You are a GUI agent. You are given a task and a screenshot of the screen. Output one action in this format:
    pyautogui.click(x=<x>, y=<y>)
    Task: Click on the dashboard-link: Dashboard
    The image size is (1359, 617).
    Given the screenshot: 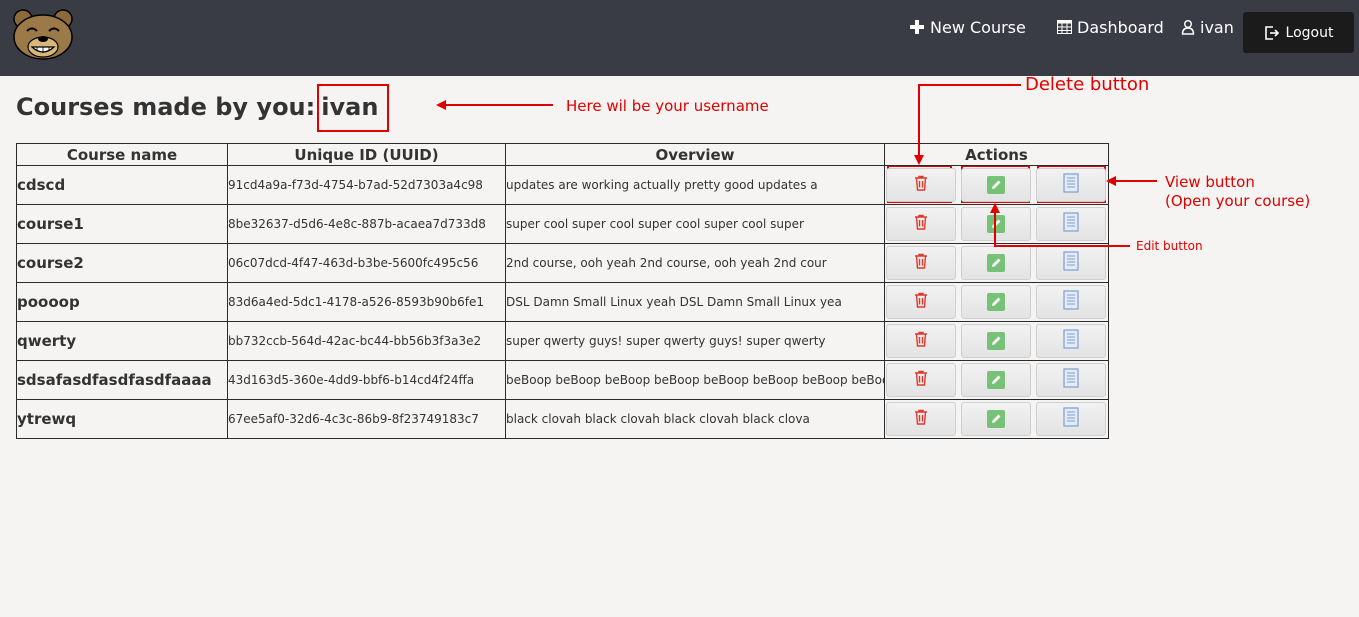 What is the action you would take?
    pyautogui.click(x=1110, y=27)
    